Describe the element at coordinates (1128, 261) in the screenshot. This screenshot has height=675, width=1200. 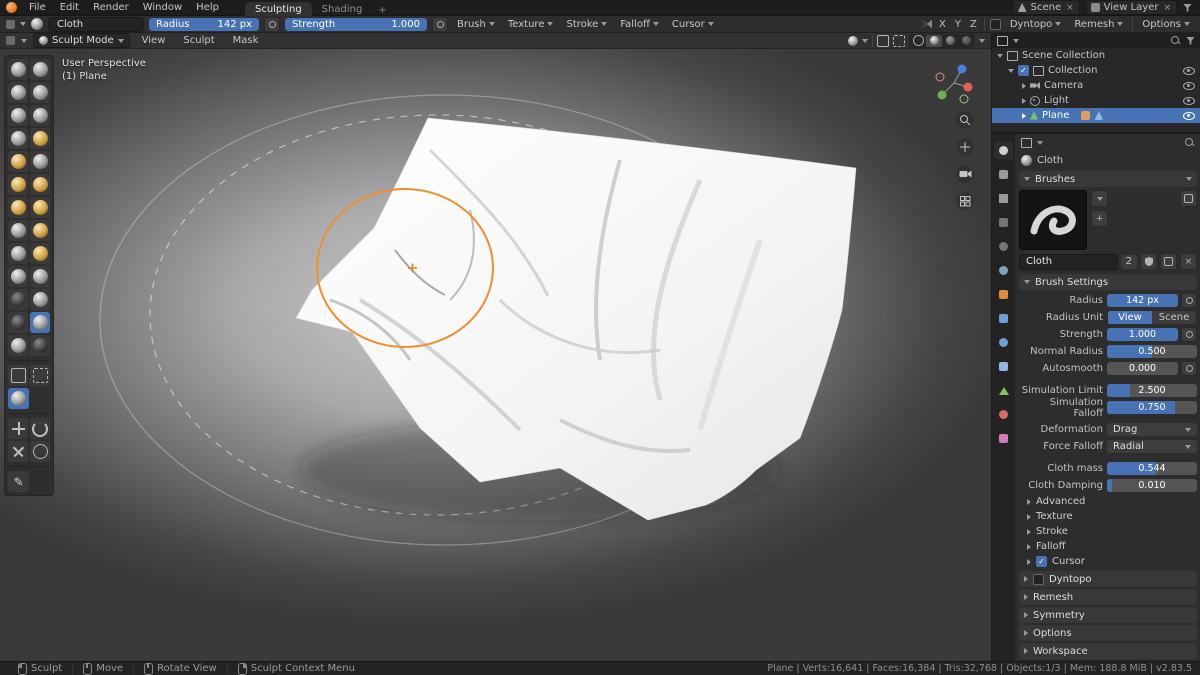
I see `users-count: 2` at that location.